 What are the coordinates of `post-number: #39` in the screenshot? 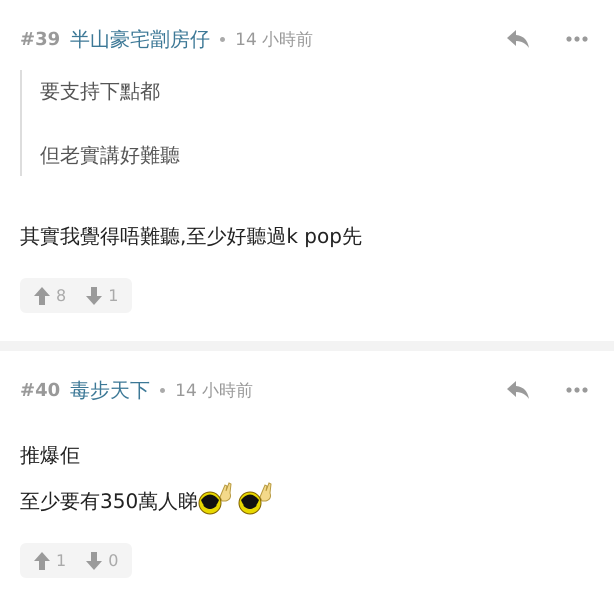 It's located at (40, 39).